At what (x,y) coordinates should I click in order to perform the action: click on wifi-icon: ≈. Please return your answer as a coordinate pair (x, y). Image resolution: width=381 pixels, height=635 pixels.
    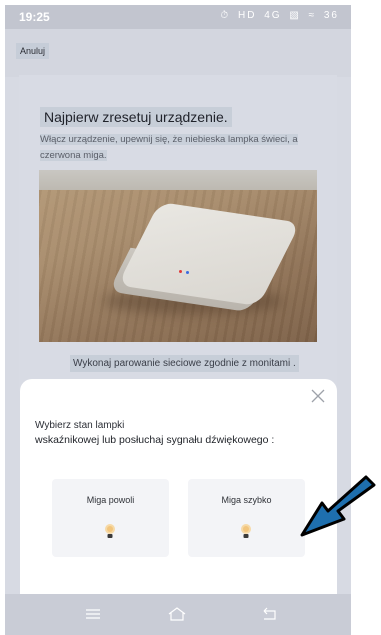
    Looking at the image, I should click on (312, 15).